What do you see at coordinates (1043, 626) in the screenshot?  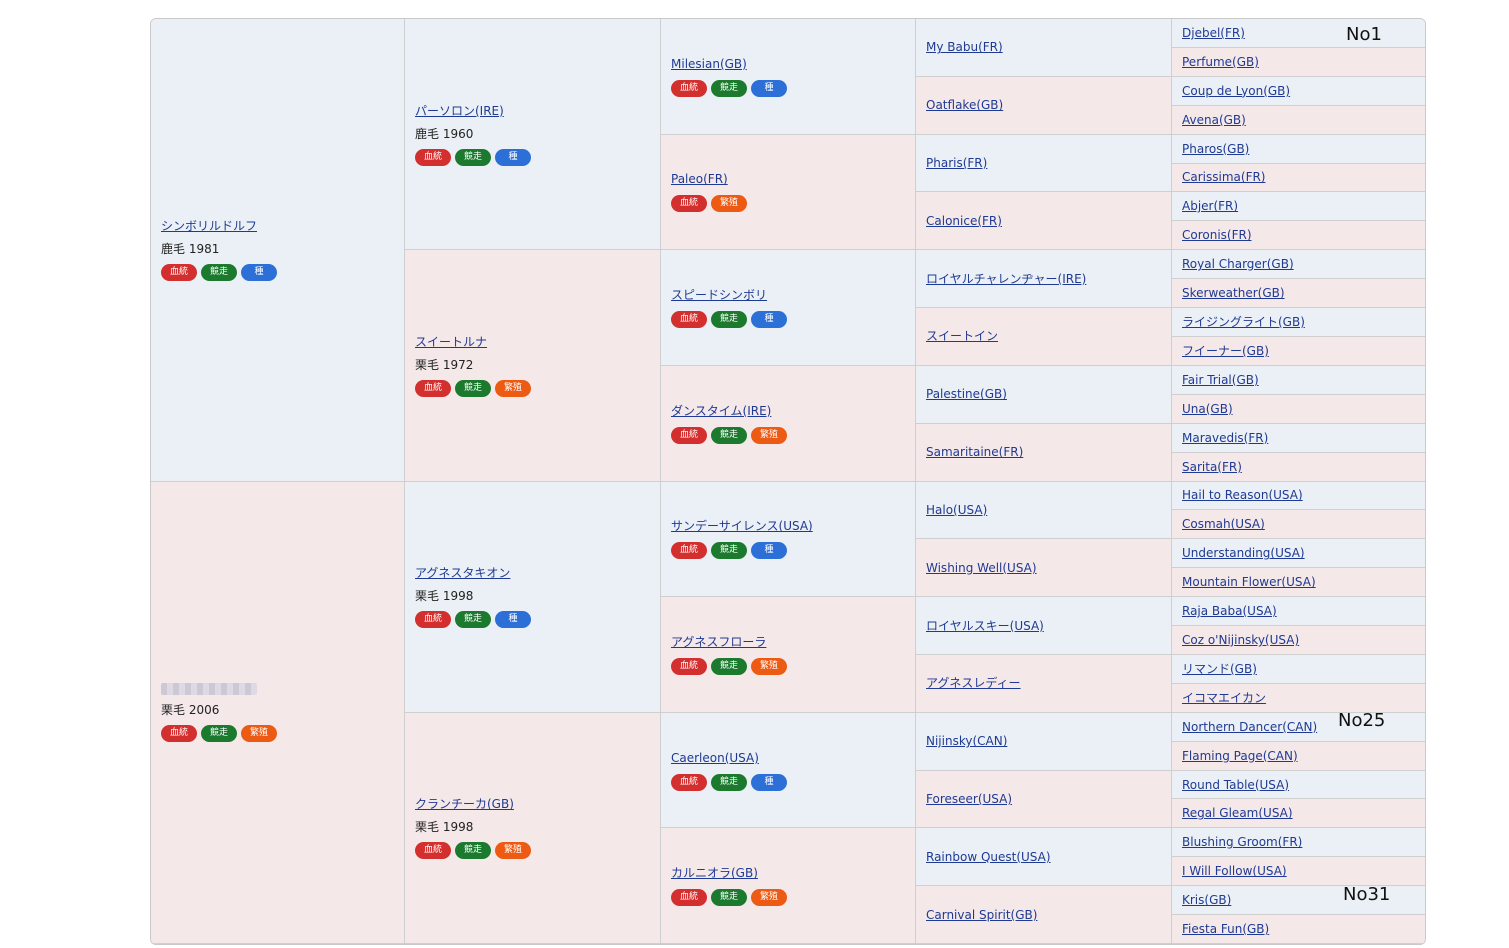 I see `horse-name-link: ロイヤルスキー(USA)` at bounding box center [1043, 626].